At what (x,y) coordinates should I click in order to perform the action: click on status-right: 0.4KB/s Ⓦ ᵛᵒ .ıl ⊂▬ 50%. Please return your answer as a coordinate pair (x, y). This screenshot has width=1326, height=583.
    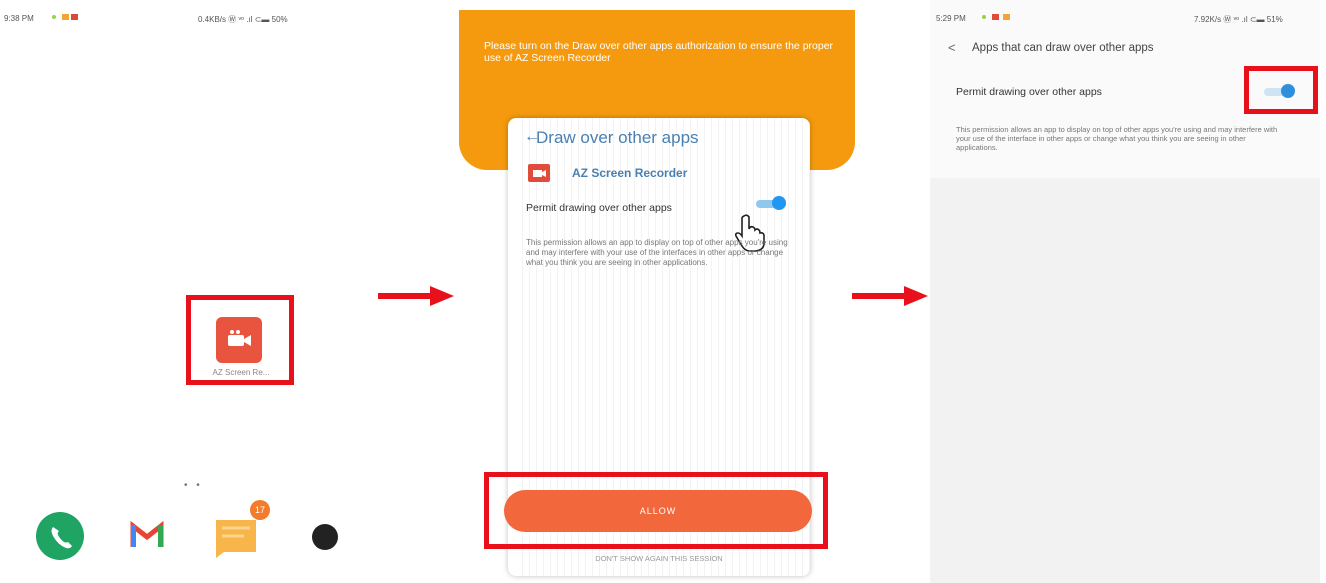
    Looking at the image, I should click on (243, 19).